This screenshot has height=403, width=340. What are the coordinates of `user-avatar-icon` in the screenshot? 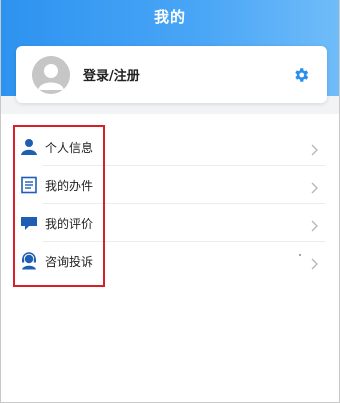 It's located at (51, 75).